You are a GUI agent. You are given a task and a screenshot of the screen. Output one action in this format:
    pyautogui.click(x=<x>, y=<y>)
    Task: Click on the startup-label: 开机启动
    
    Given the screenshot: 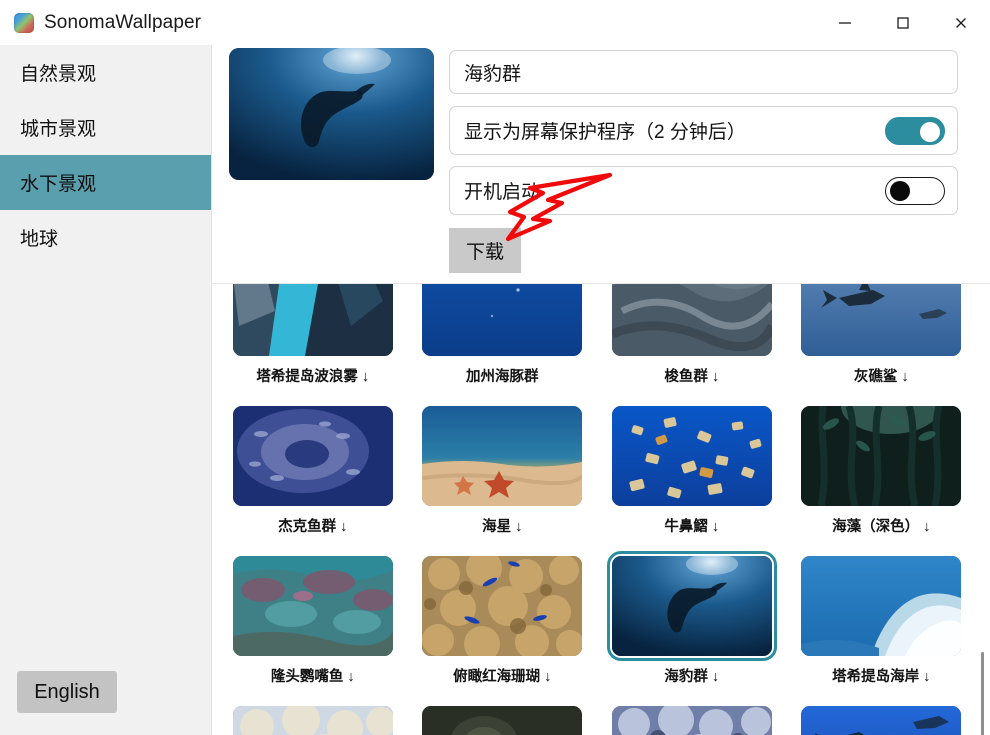 What is the action you would take?
    pyautogui.click(x=502, y=192)
    